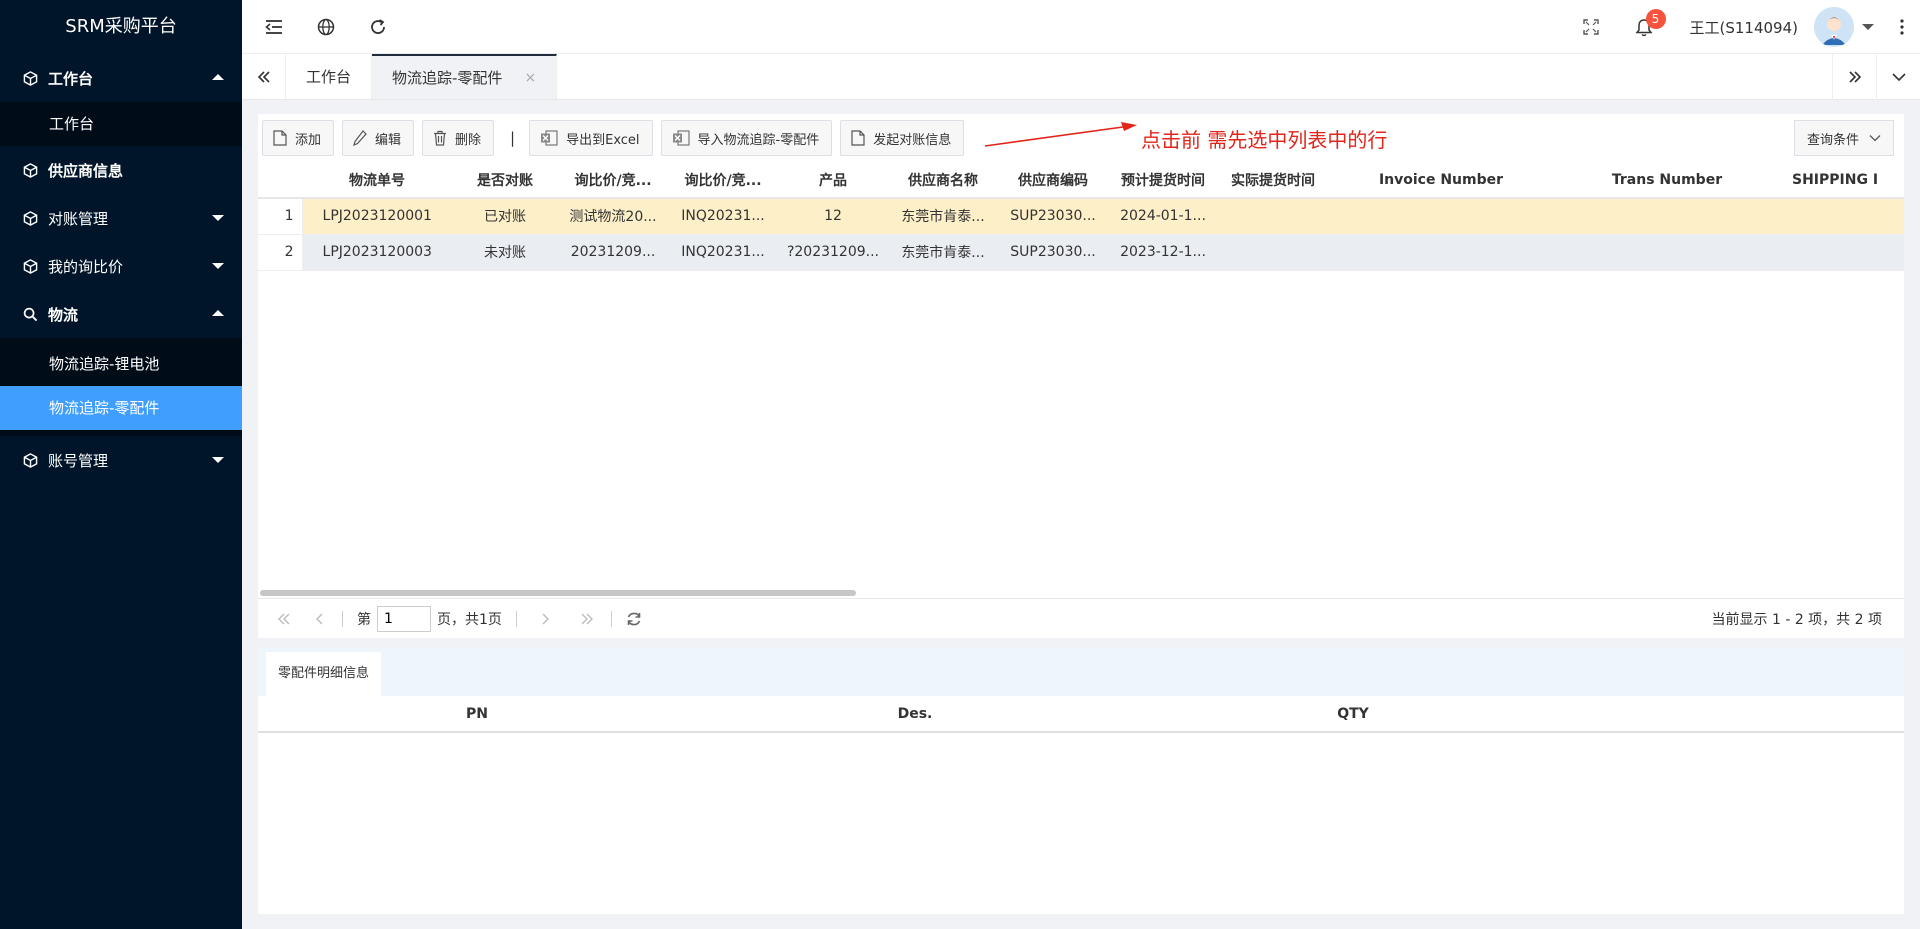 The image size is (1920, 929). I want to click on tab-parts-tracking: 物流追踪-零配件 ×, so click(465, 76).